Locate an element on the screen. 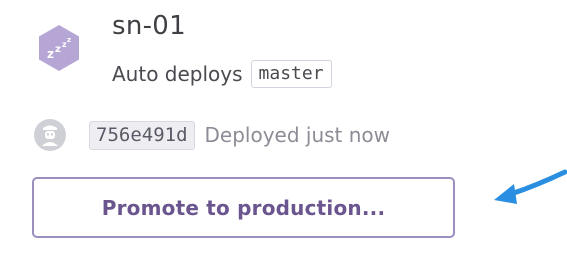 The image size is (567, 255). deployment-info: 756e491d Deployed just now is located at coordinates (239, 135).